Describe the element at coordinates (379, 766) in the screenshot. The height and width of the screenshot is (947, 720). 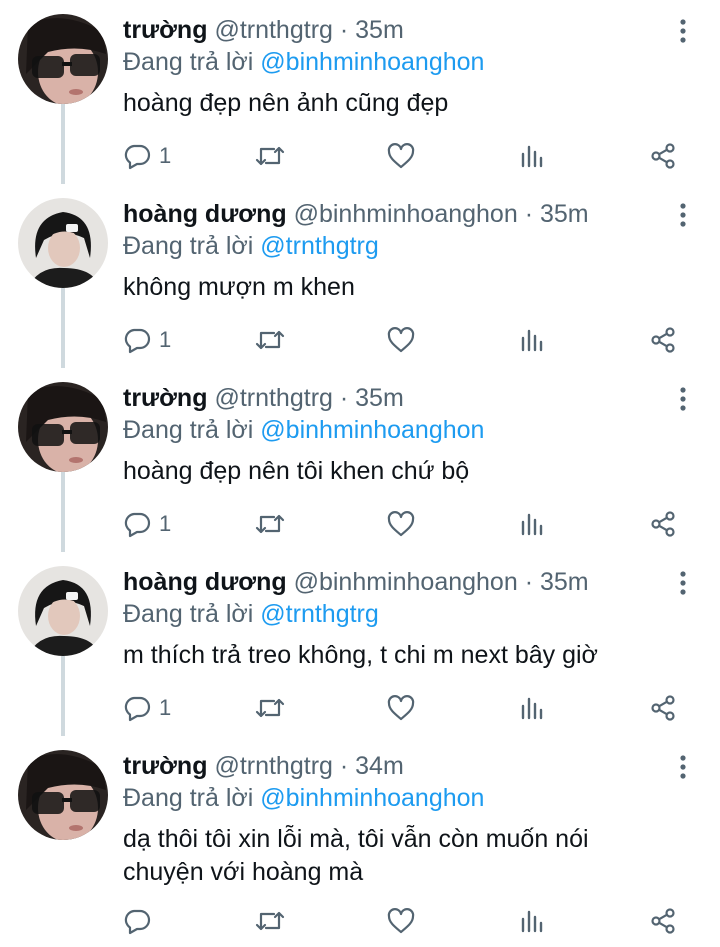
I see `timestamp: 34m` at that location.